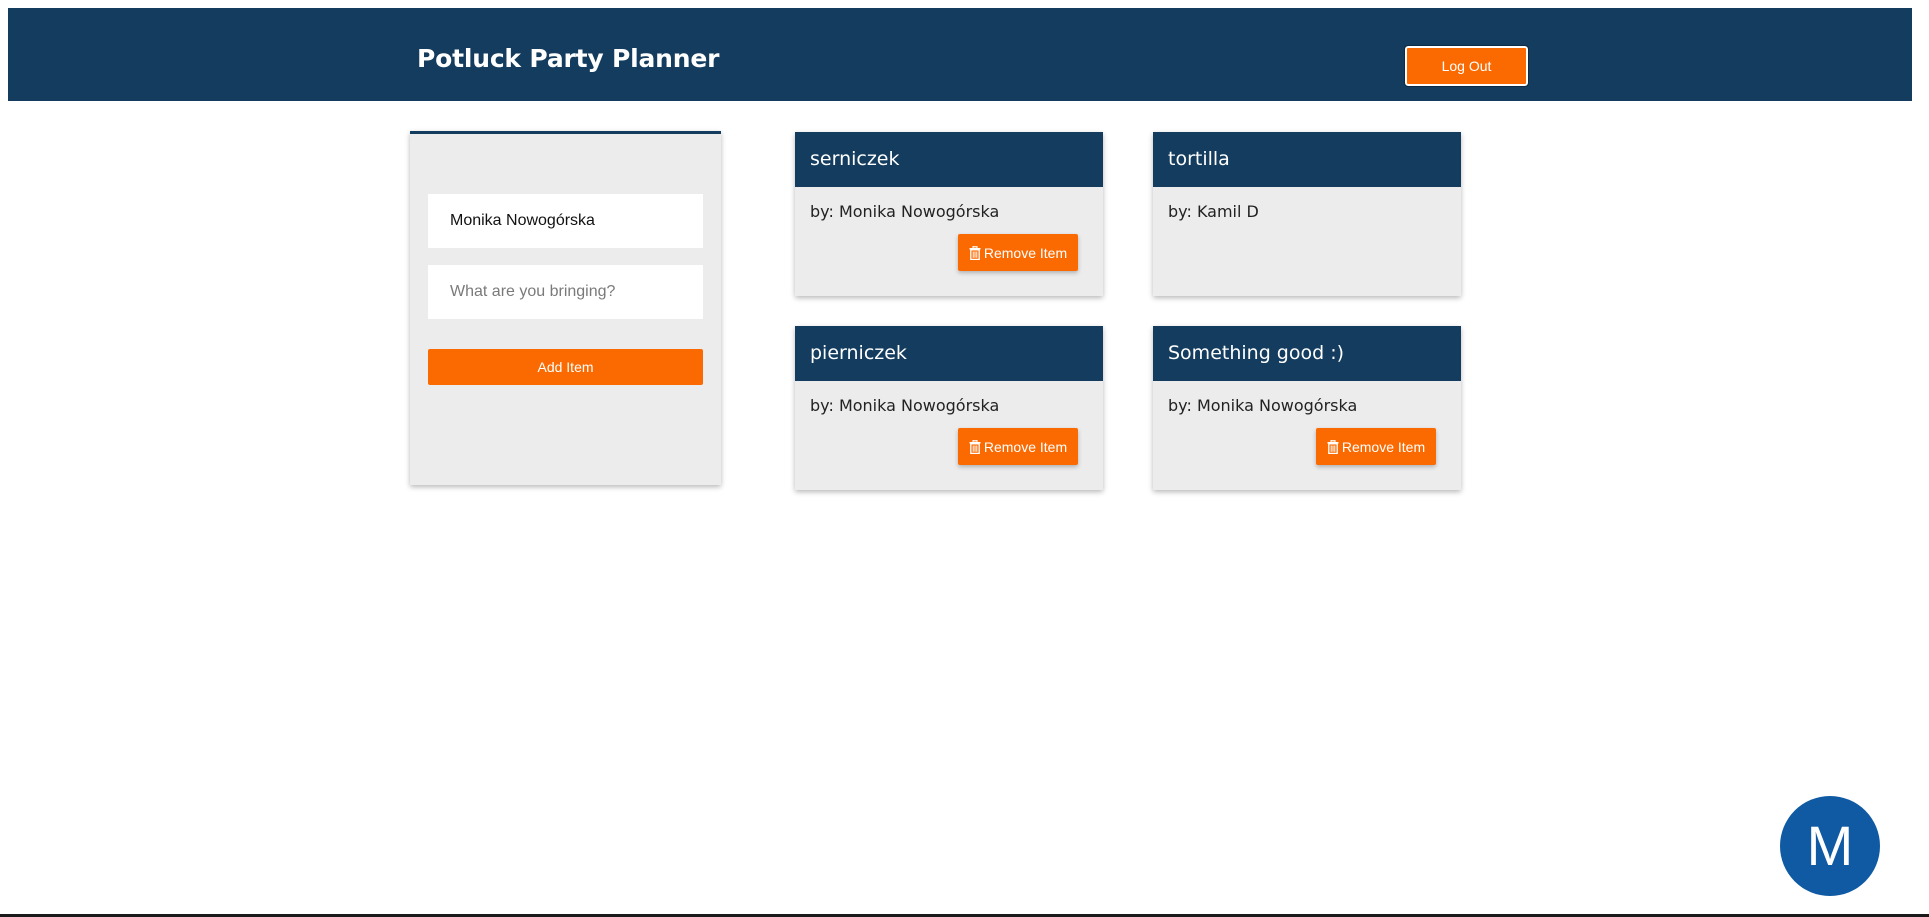  I want to click on logout-button: Log Out, so click(1466, 66).